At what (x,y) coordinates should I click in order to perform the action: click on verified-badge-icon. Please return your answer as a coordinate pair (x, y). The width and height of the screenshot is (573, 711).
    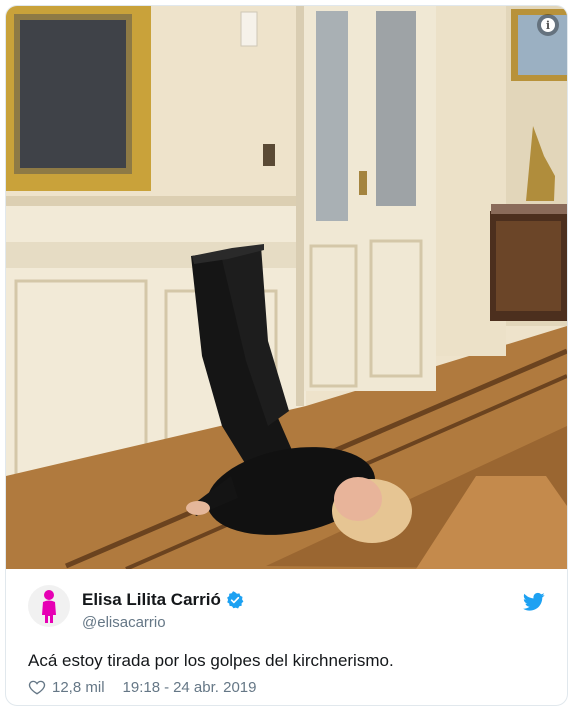
    Looking at the image, I should click on (235, 600).